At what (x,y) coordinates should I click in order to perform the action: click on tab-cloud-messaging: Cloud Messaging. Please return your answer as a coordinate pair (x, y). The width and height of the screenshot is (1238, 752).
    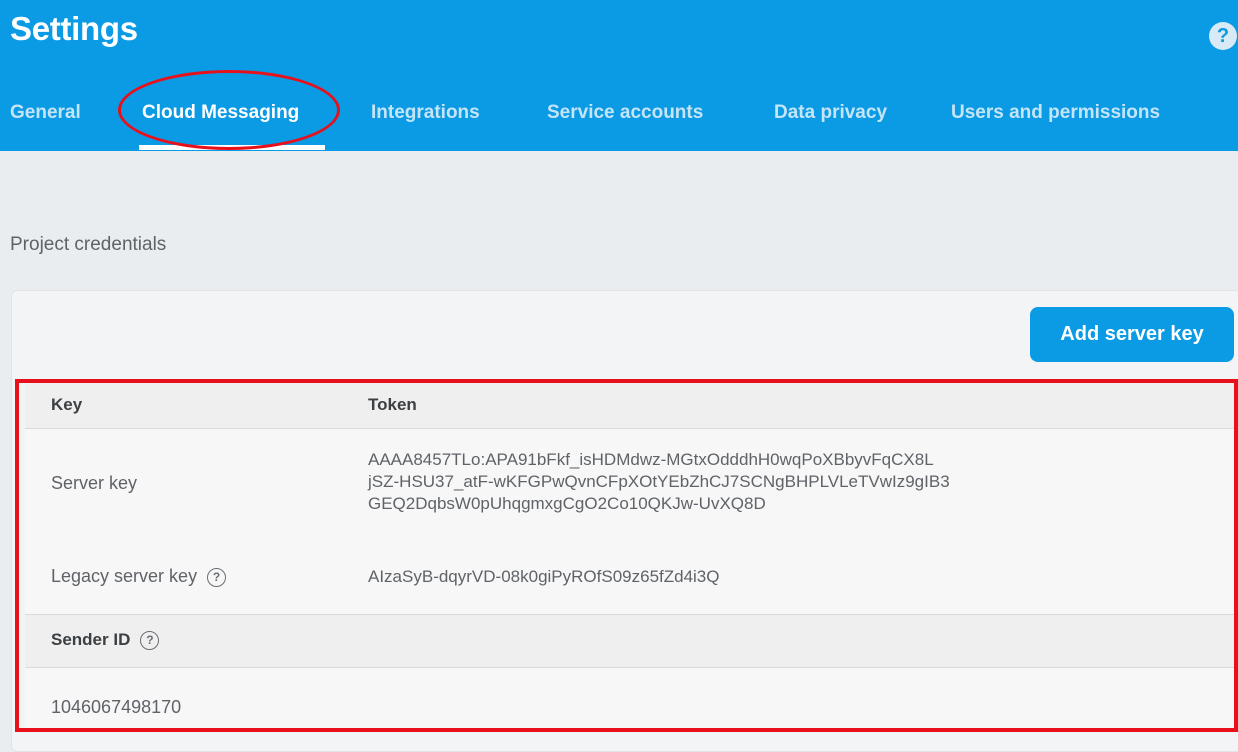
    Looking at the image, I should click on (220, 113).